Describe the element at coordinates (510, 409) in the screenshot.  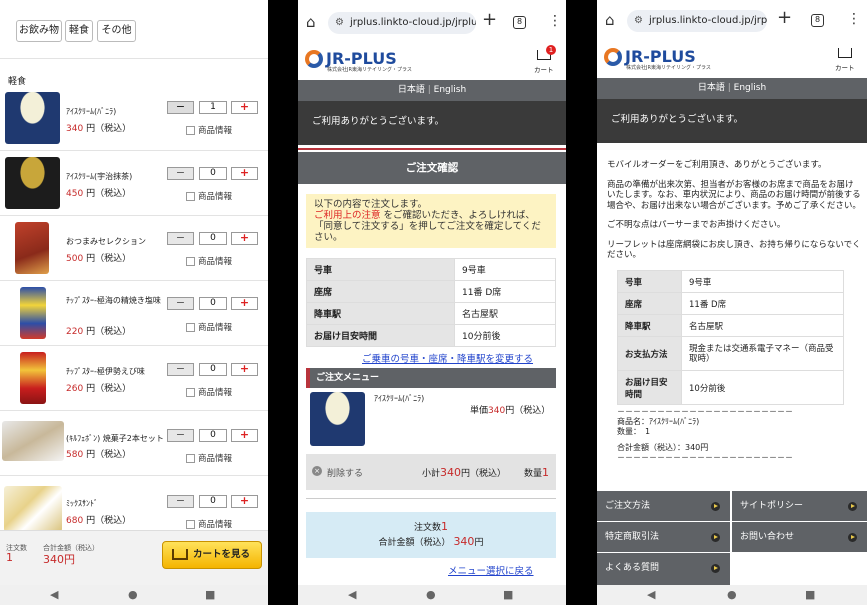
I see `unit-price: 単価340円（税込）` at that location.